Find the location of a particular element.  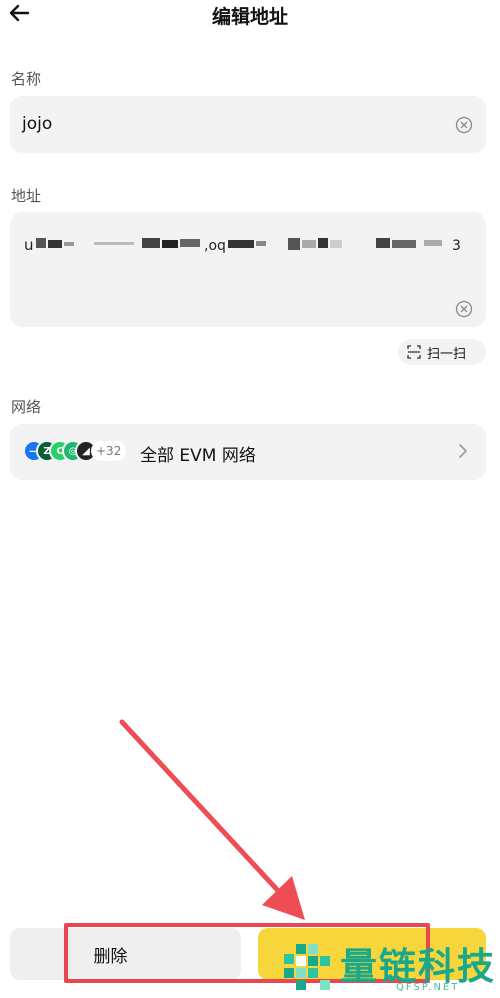

watermark-subtext: QFSP.NET is located at coordinates (428, 987).